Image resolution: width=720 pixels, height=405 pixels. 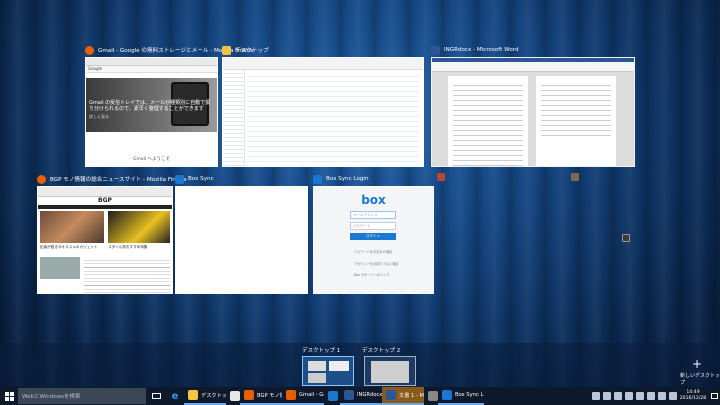 What do you see at coordinates (105, 200) in the screenshot?
I see `site-logo: BGP` at bounding box center [105, 200].